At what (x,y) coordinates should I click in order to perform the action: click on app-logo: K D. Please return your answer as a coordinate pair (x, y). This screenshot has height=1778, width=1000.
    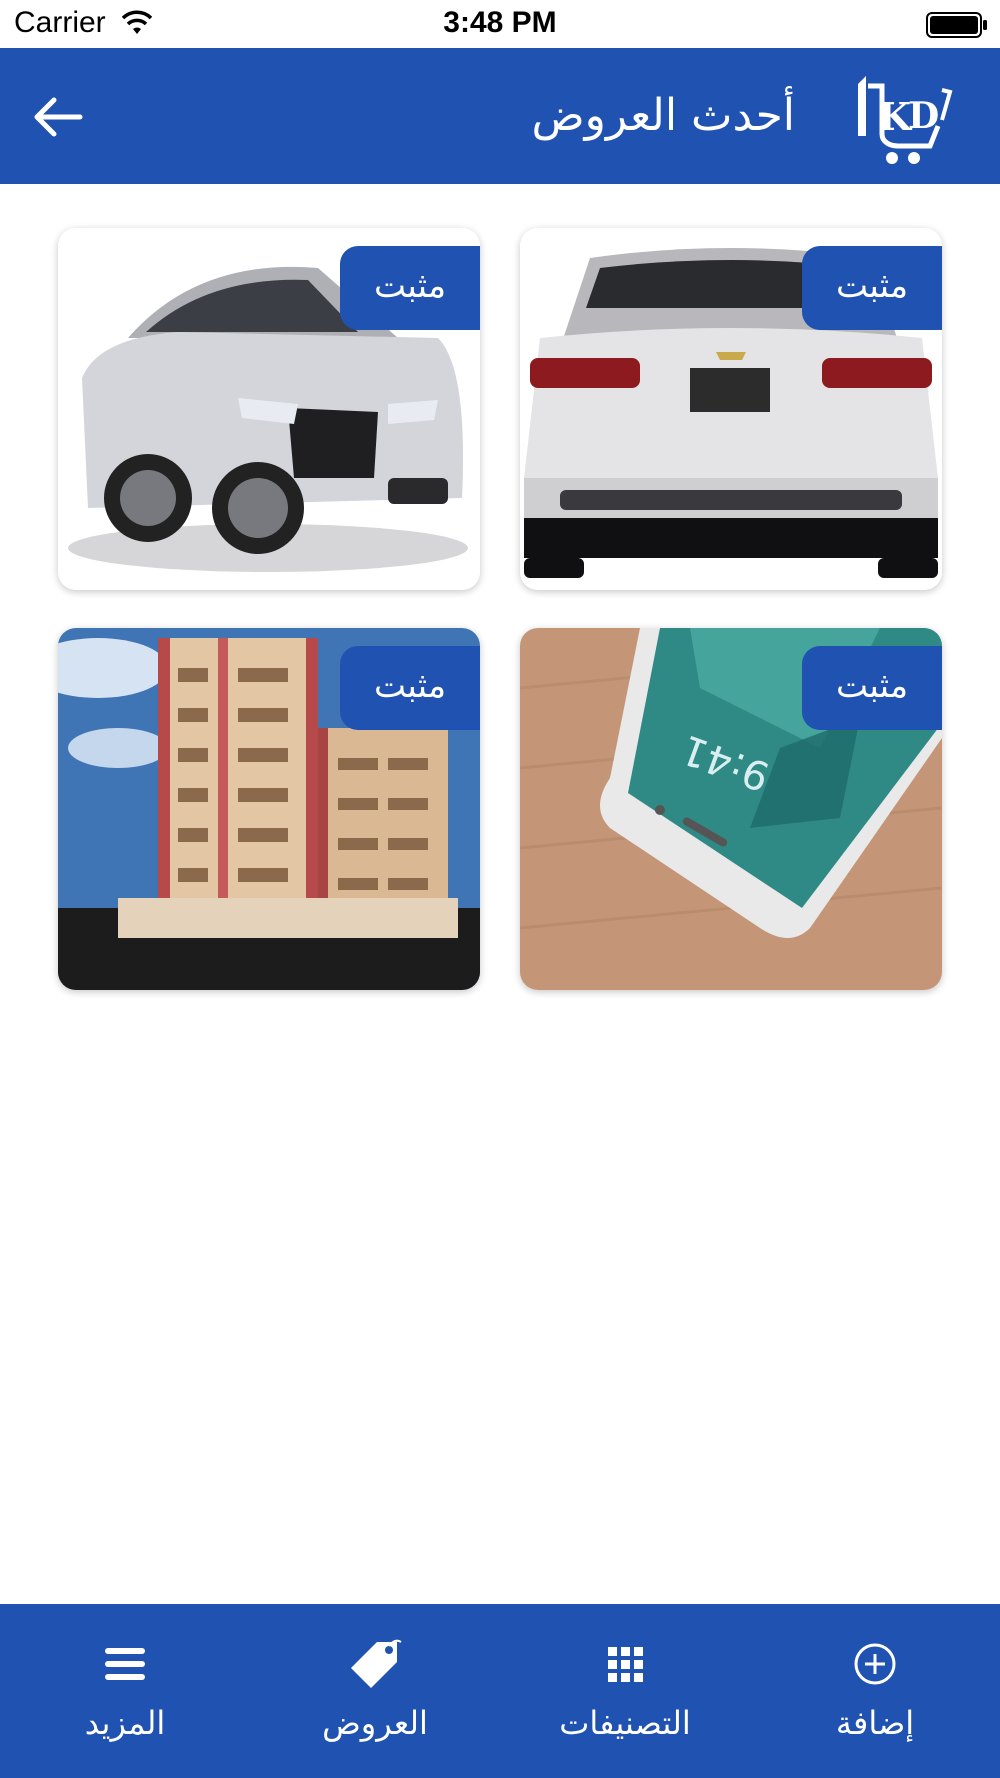
    Looking at the image, I should click on (905, 120).